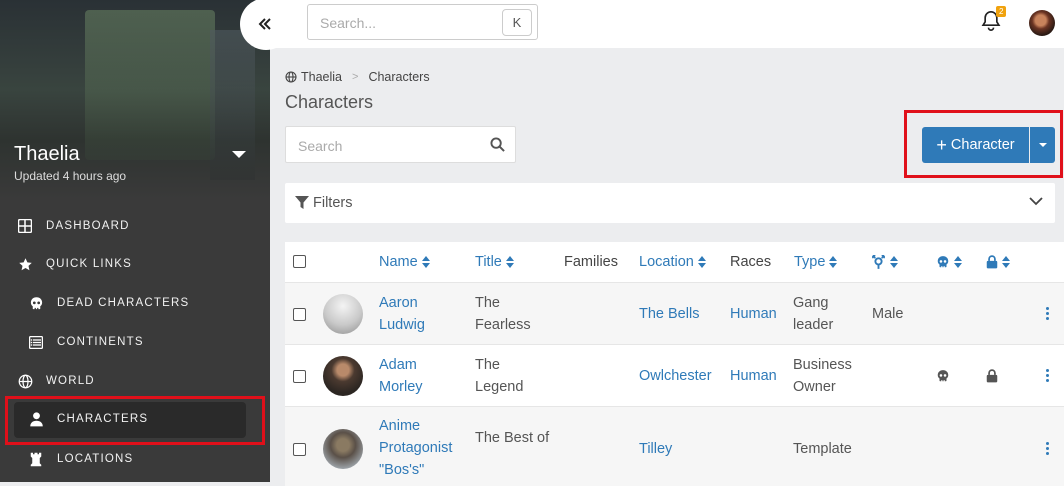  I want to click on breadcrumb: Thaelia > Characters, so click(357, 77).